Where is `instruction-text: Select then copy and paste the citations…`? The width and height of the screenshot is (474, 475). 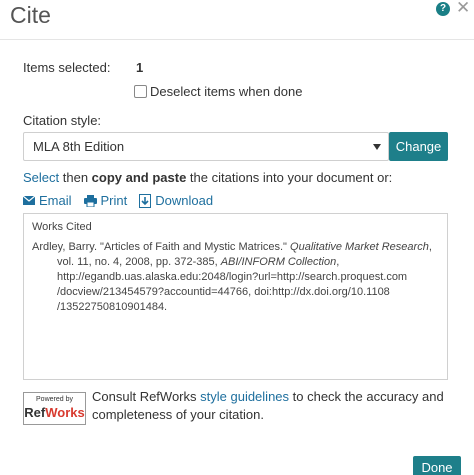
instruction-text: Select then copy and paste the citations… is located at coordinates (207, 177).